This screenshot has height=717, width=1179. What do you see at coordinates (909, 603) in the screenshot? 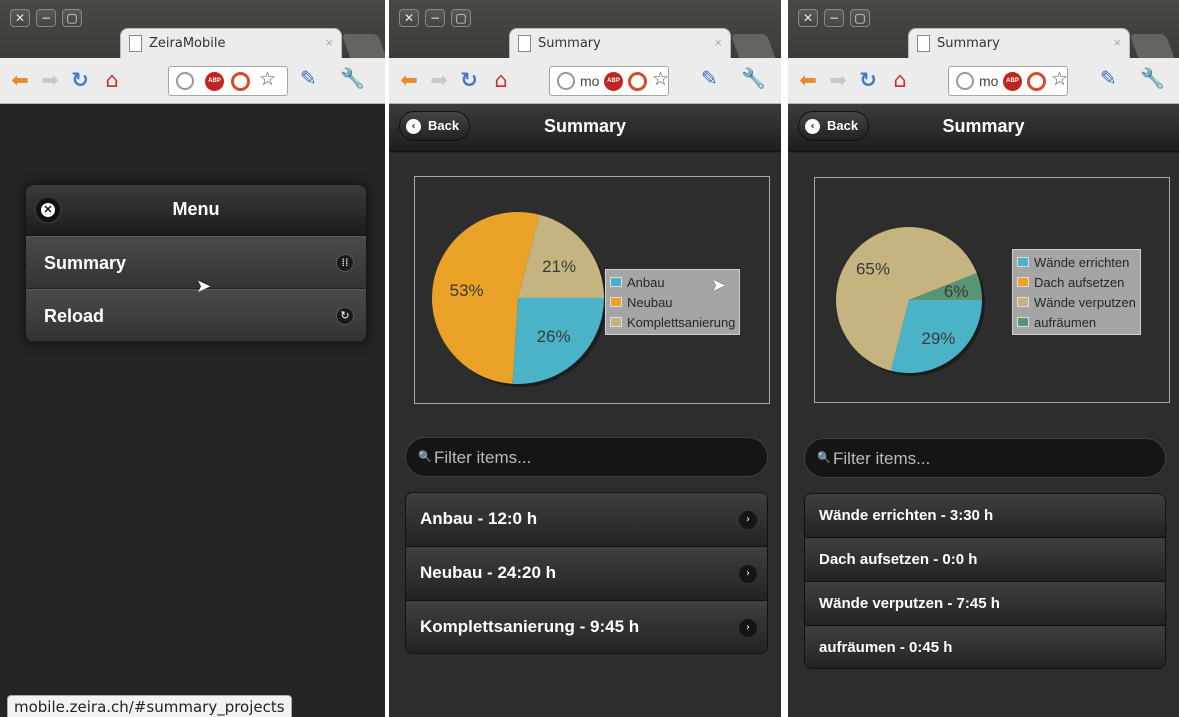
I see `list-item-label: Wände verputzen - 7:45 h` at bounding box center [909, 603].